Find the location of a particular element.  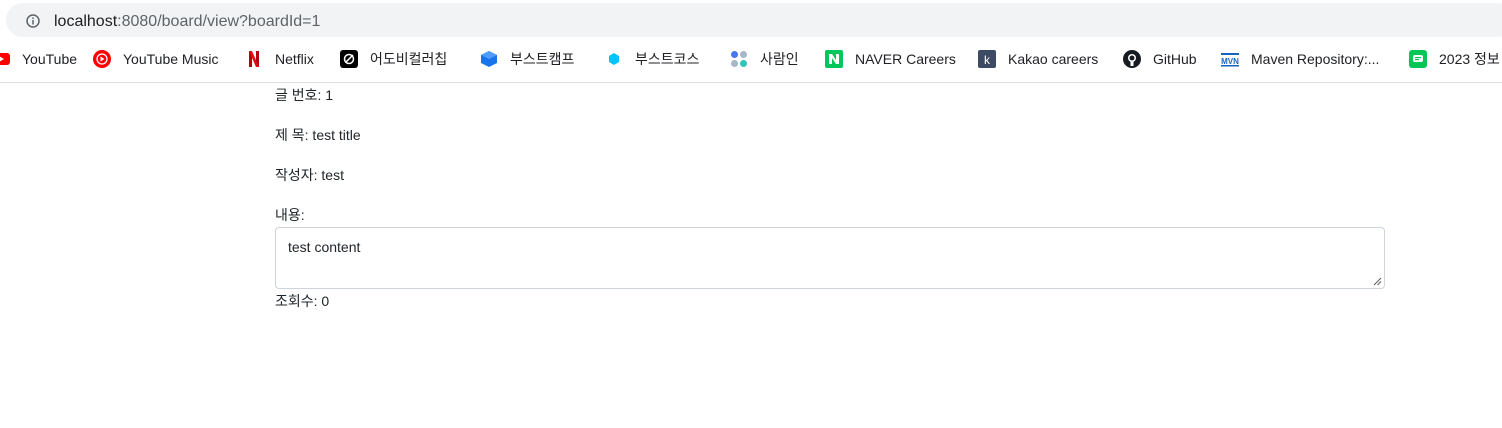

boostcourse-icon is located at coordinates (614, 59).